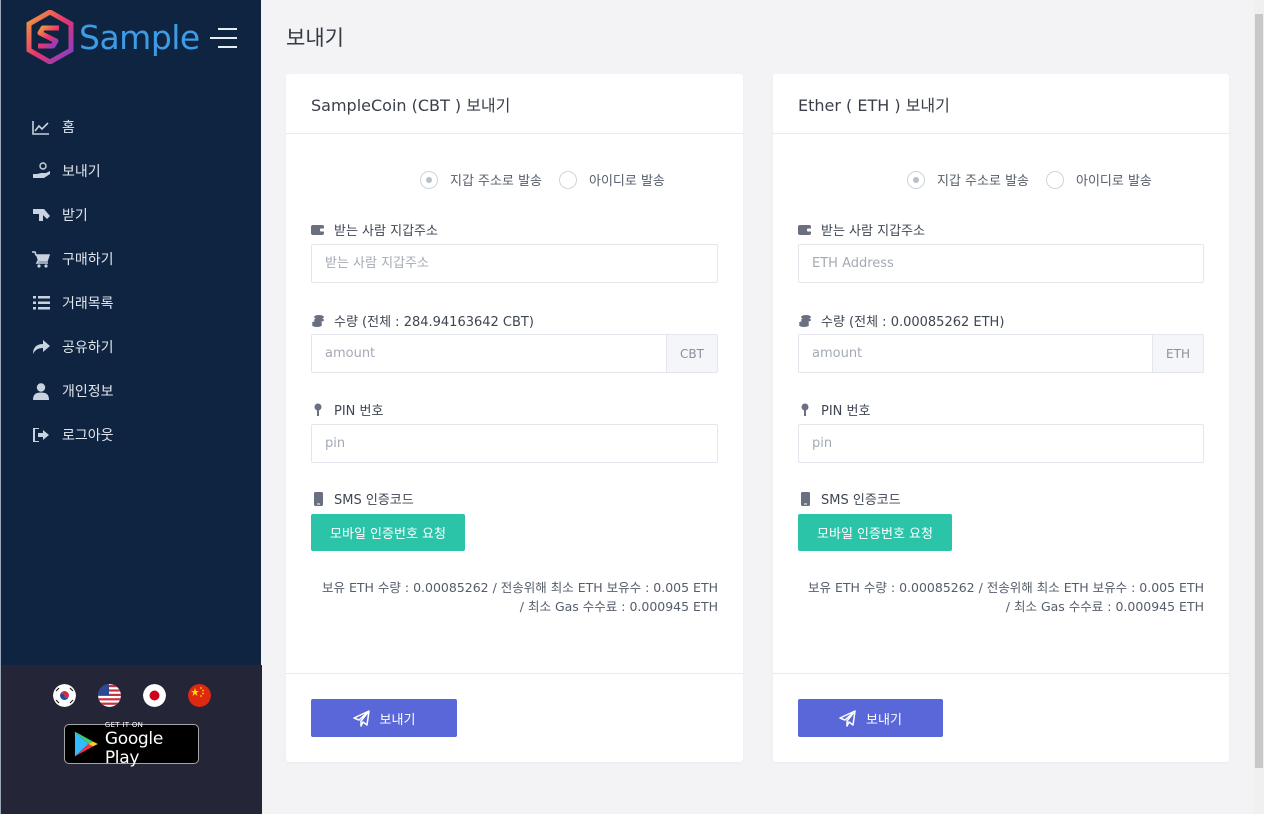  I want to click on google-play-badge: GET IT ON Google Play, so click(131, 744).